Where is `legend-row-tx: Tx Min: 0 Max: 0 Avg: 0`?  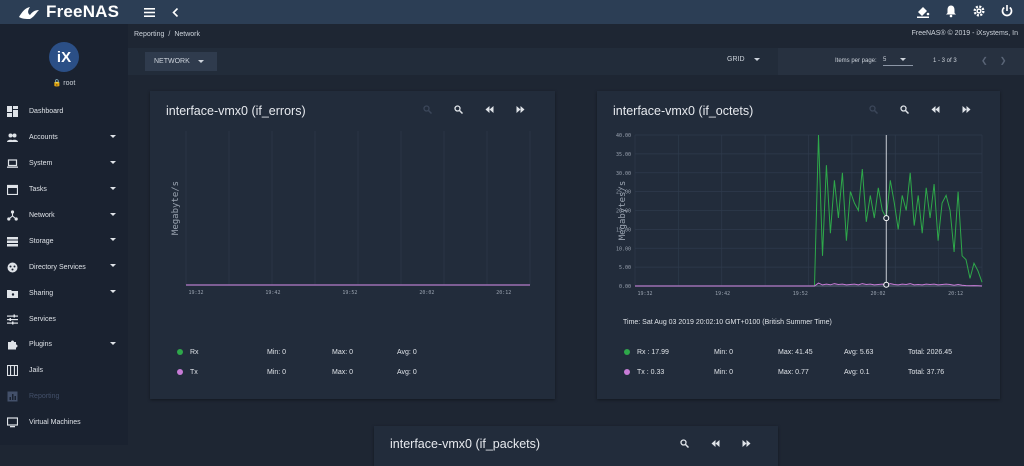
legend-row-tx: Tx Min: 0 Max: 0 Avg: 0 is located at coordinates (367, 374).